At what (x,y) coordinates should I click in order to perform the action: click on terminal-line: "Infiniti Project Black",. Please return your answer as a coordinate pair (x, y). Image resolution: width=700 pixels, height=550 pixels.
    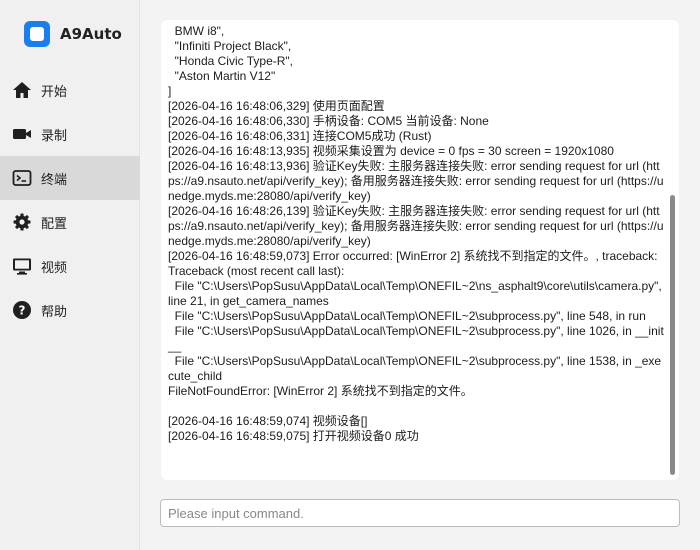
    Looking at the image, I should click on (230, 46).